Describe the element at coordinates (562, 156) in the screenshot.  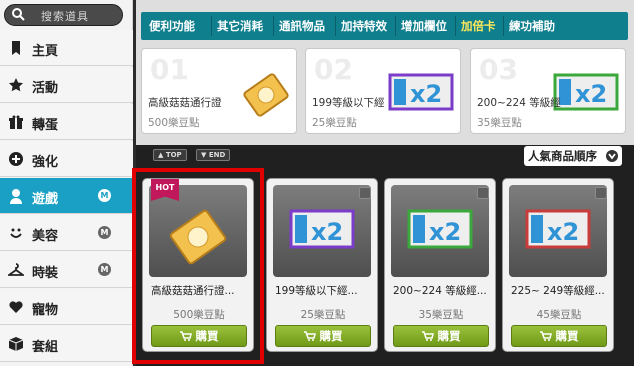
I see `sort-label: 人氣商品順序` at that location.